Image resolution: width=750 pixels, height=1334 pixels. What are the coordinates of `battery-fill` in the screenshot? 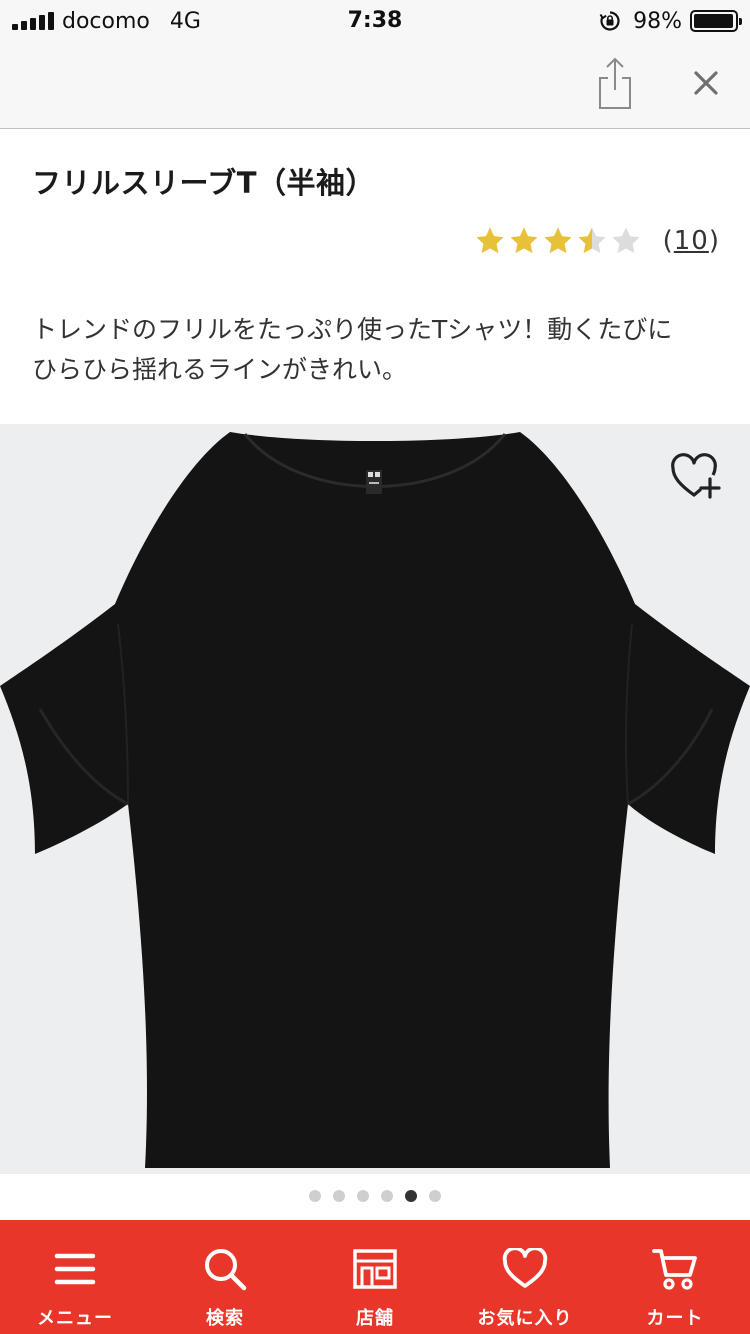 It's located at (714, 21).